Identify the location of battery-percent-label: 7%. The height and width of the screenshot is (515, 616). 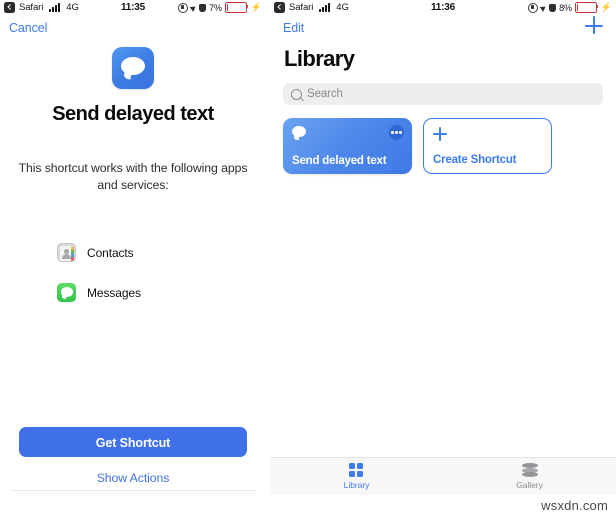
(215, 7).